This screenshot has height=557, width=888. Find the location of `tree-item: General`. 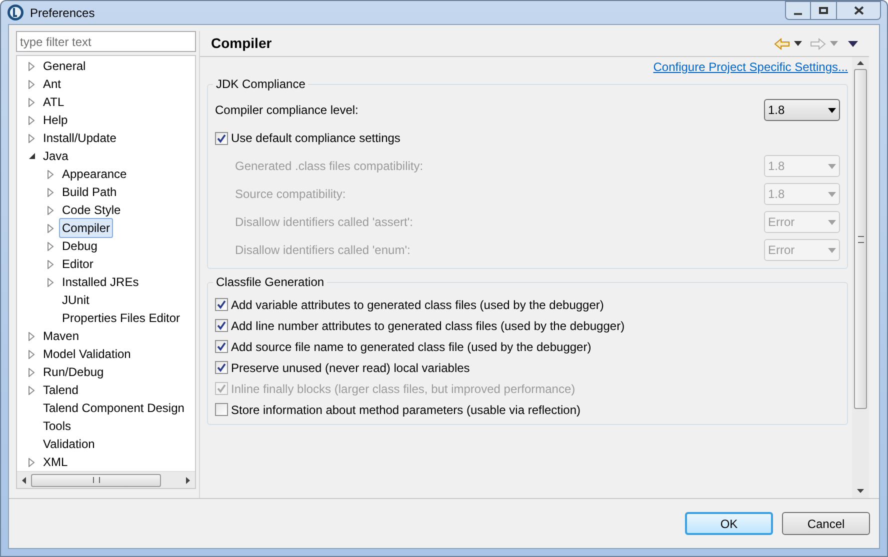

tree-item: General is located at coordinates (64, 66).